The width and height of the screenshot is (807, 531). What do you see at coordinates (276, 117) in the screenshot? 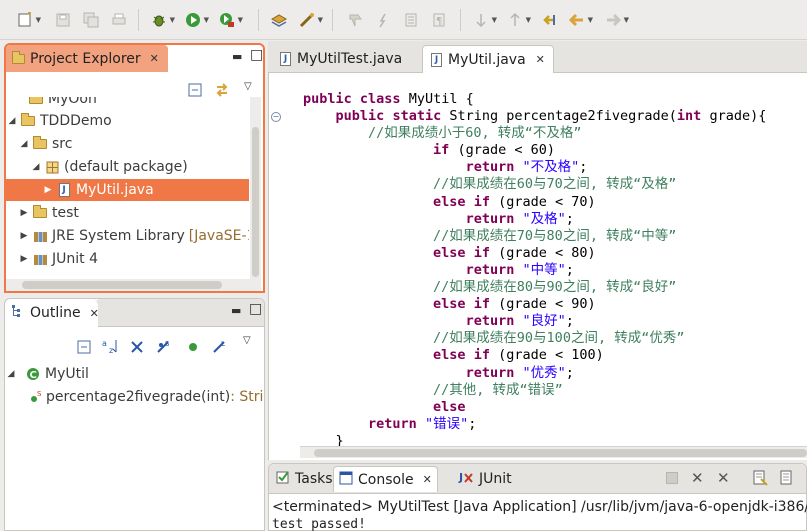
I see `fold-collapse-icon: −` at bounding box center [276, 117].